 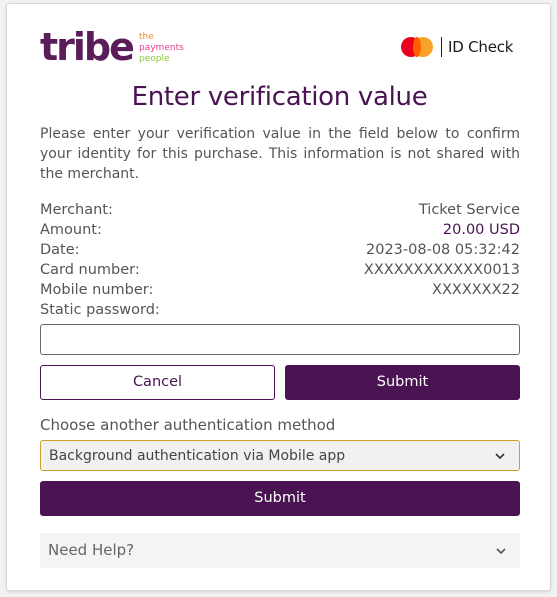 What do you see at coordinates (469, 210) in the screenshot?
I see `detail-value: Ticket Service` at bounding box center [469, 210].